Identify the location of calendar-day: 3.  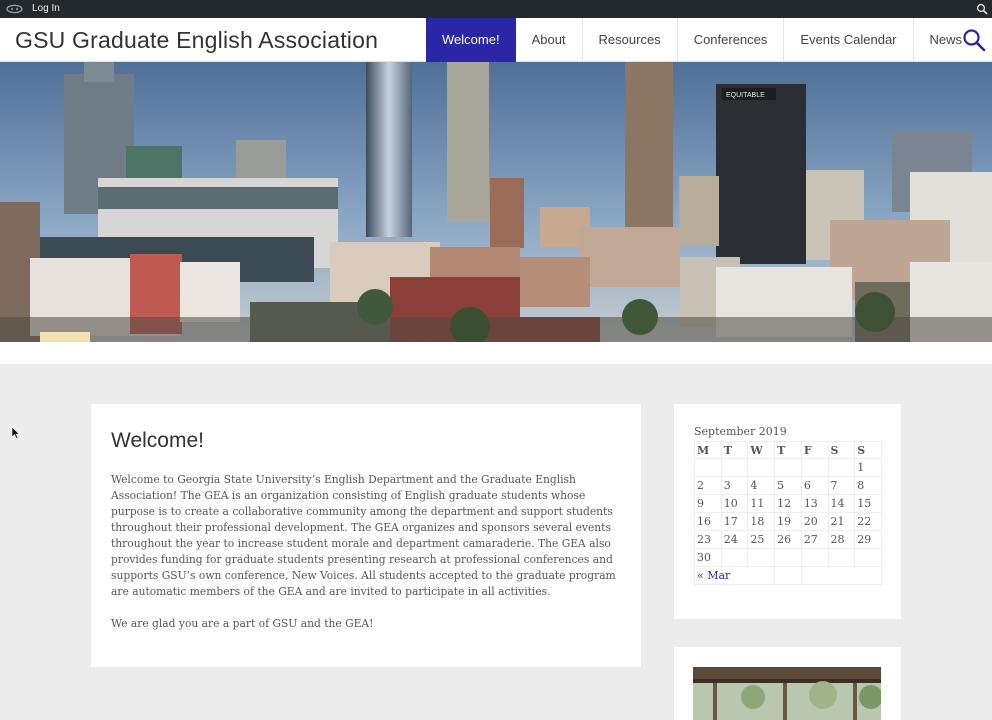
(734, 485).